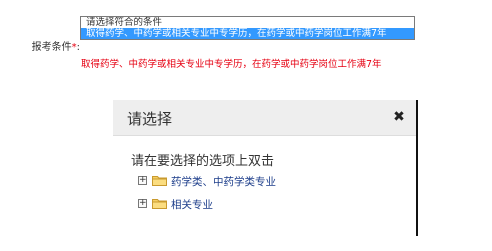 This screenshot has height=251, width=492. I want to click on exam-condition-hint: 取得药学、中药学或相关专业中专学历，在药学或中药学岗位工作满7年, so click(231, 64).